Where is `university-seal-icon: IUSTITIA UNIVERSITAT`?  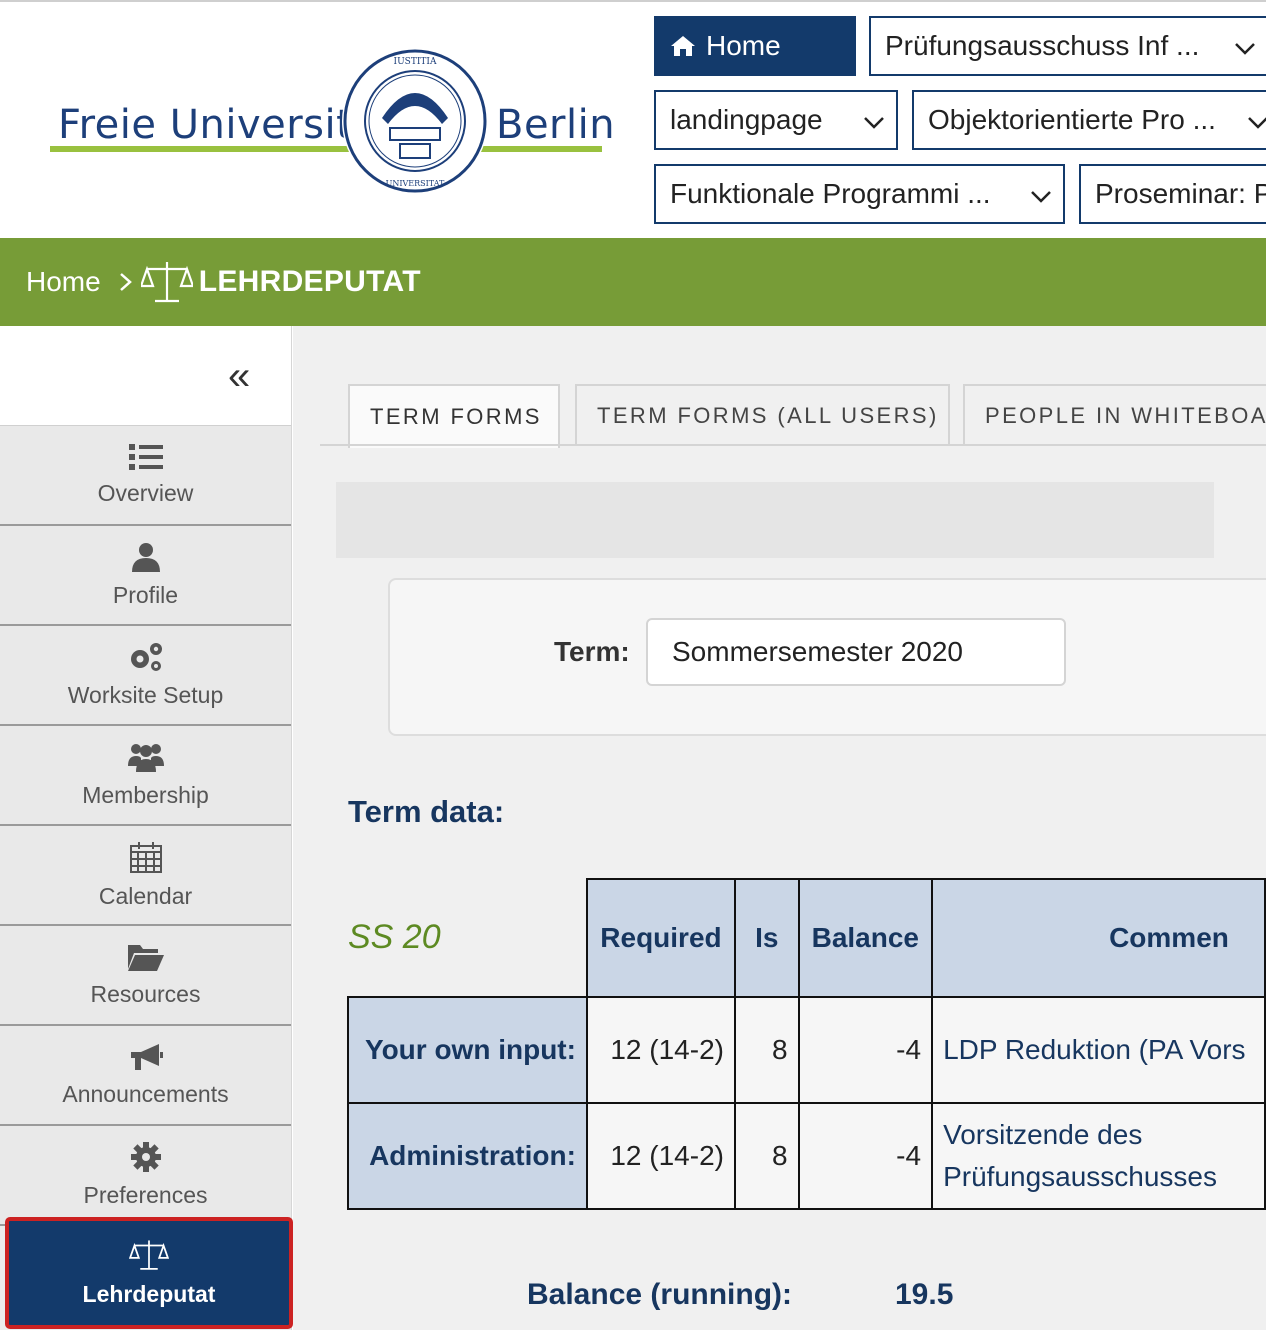
university-seal-icon: IUSTITIA UNIVERSITAT is located at coordinates (415, 121).